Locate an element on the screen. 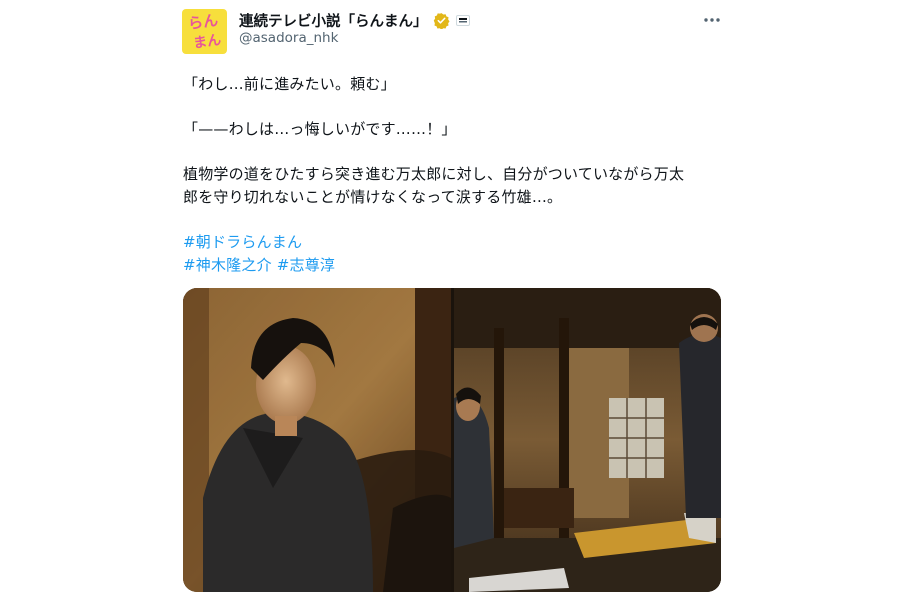 This screenshot has height=600, width=900. avatar: らん まん is located at coordinates (204, 31).